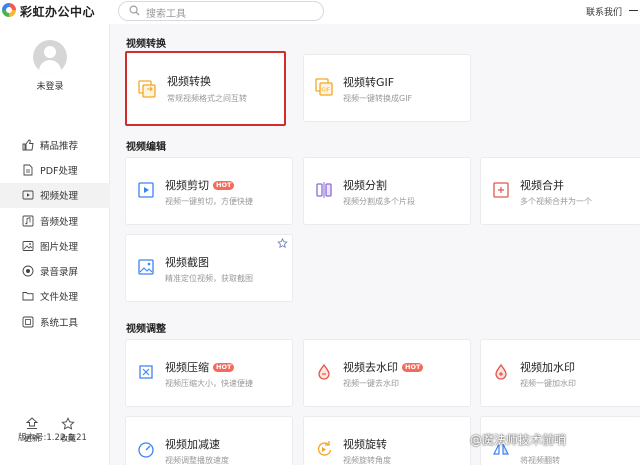  I want to click on pdf-file-icon, so click(28, 170).